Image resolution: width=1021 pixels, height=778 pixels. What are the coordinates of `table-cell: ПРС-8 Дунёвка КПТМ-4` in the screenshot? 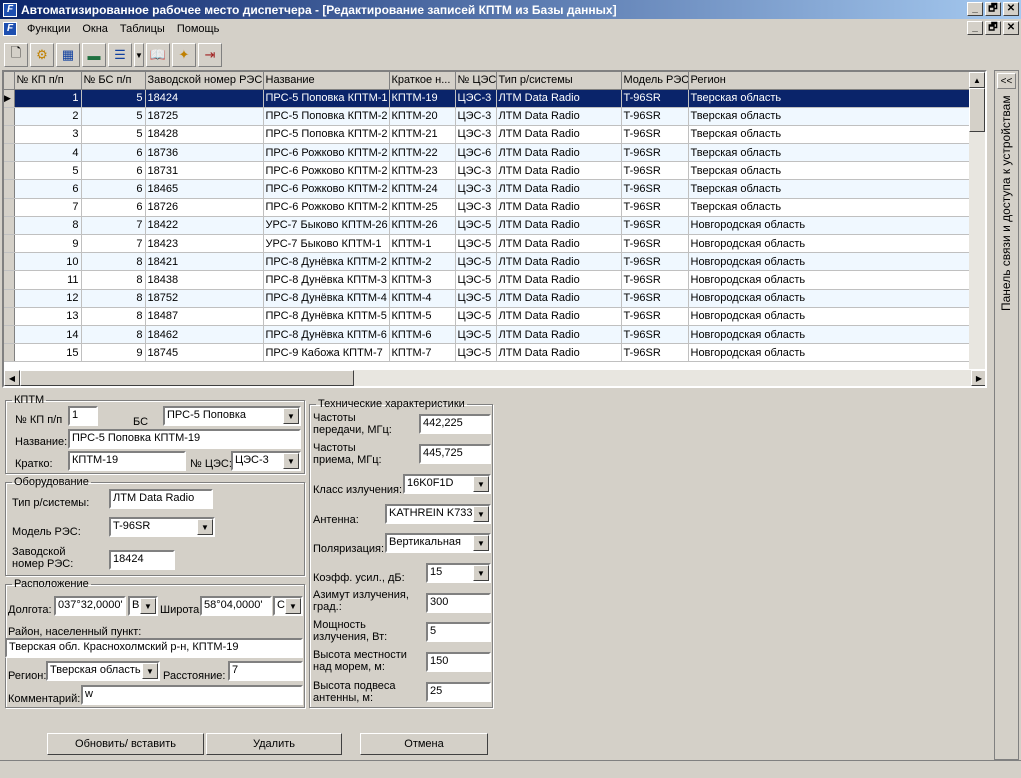 It's located at (326, 298).